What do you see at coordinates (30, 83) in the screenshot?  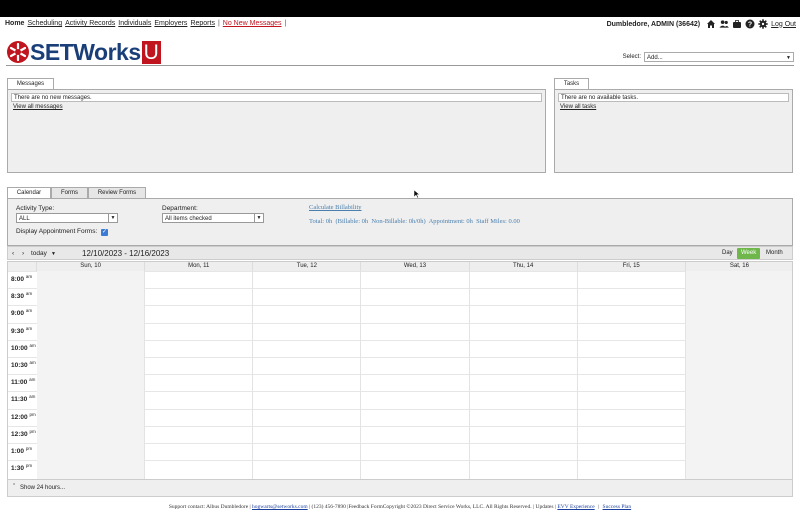 I see `tab-messages: Messages` at bounding box center [30, 83].